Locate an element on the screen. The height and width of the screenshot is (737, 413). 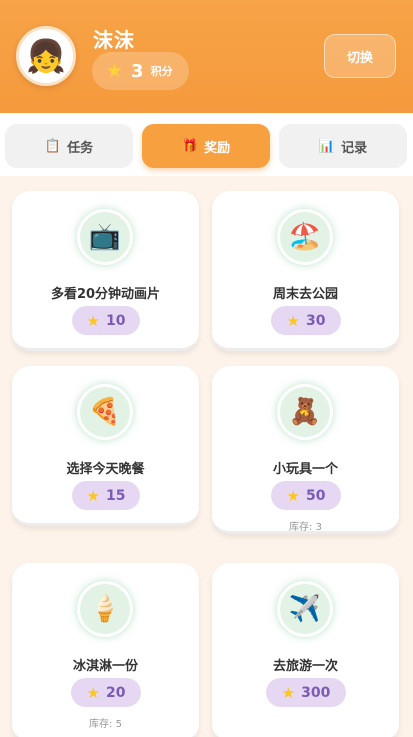
clipboard-icon: 📋 is located at coordinates (53, 146).